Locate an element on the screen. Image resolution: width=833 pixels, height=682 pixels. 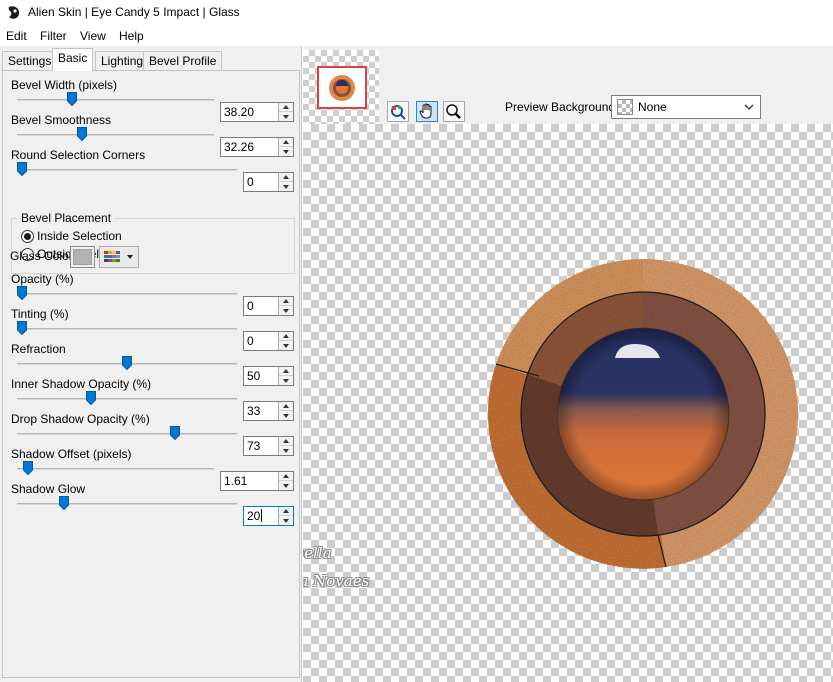
bevel-width-label: Bevel Width (pixels) is located at coordinates (64, 85).